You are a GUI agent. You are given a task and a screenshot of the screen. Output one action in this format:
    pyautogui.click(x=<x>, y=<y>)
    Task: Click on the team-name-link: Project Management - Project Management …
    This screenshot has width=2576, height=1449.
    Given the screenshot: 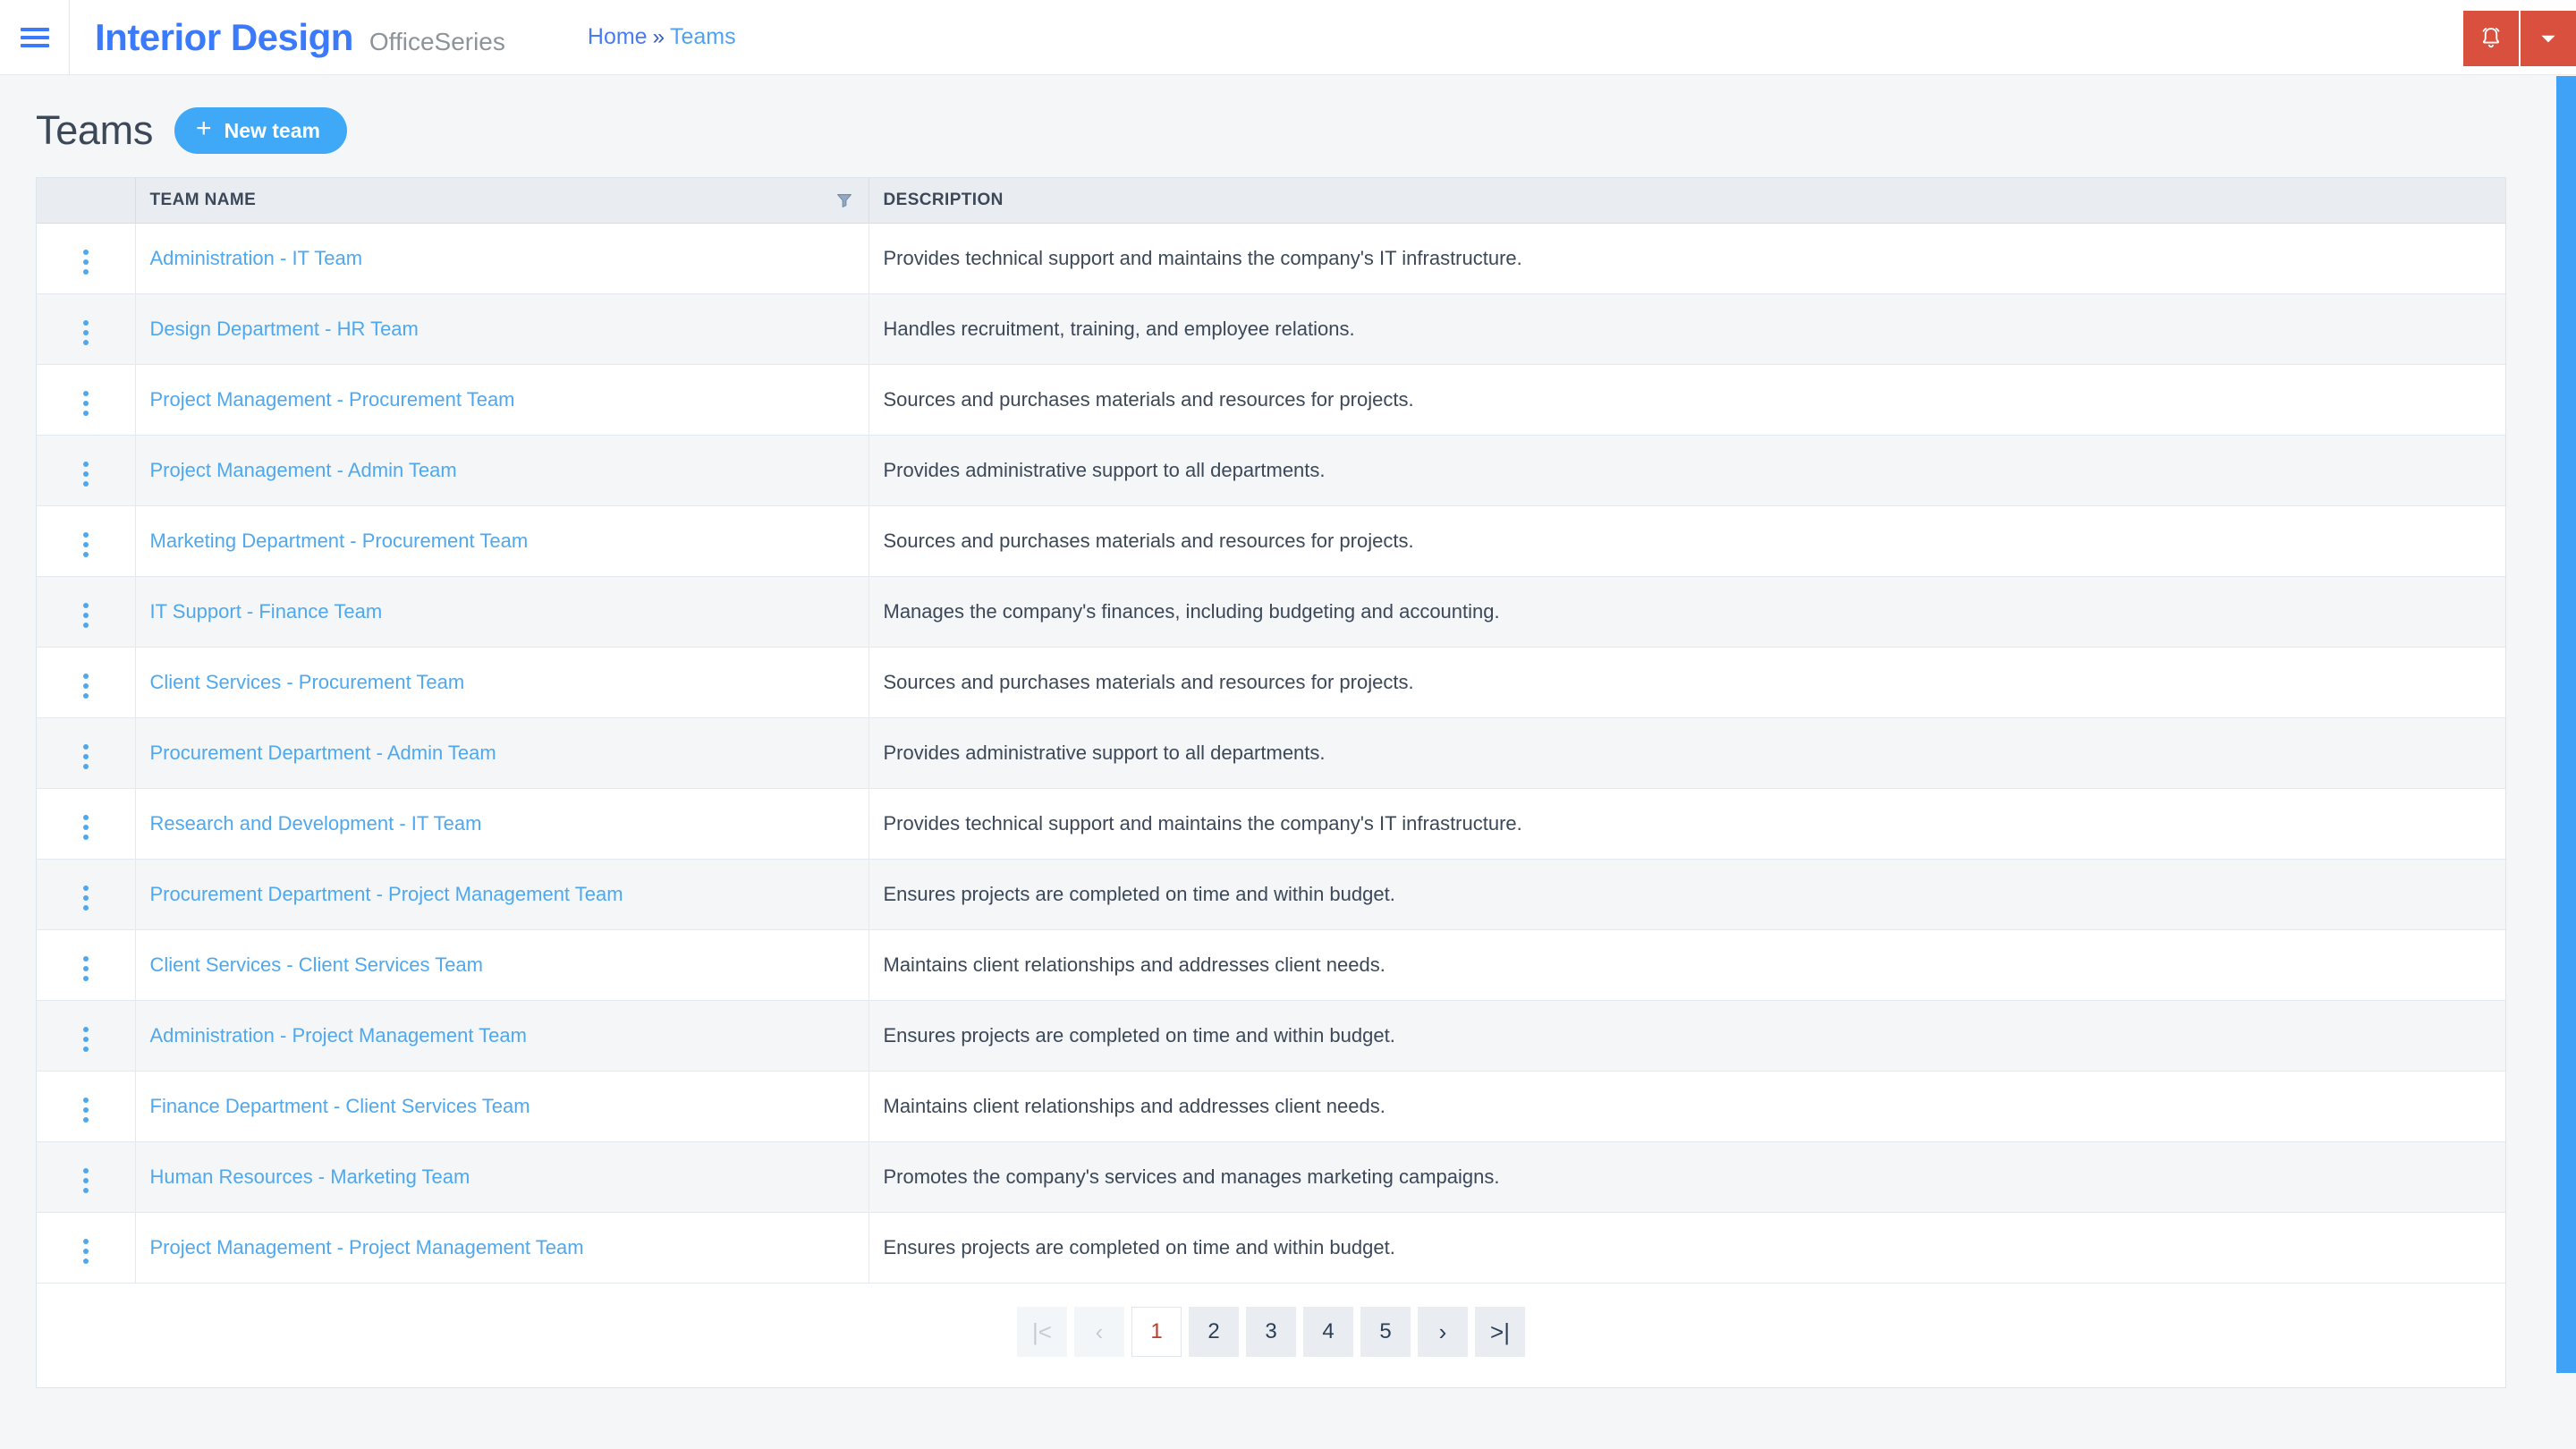 What is the action you would take?
    pyautogui.click(x=367, y=1247)
    